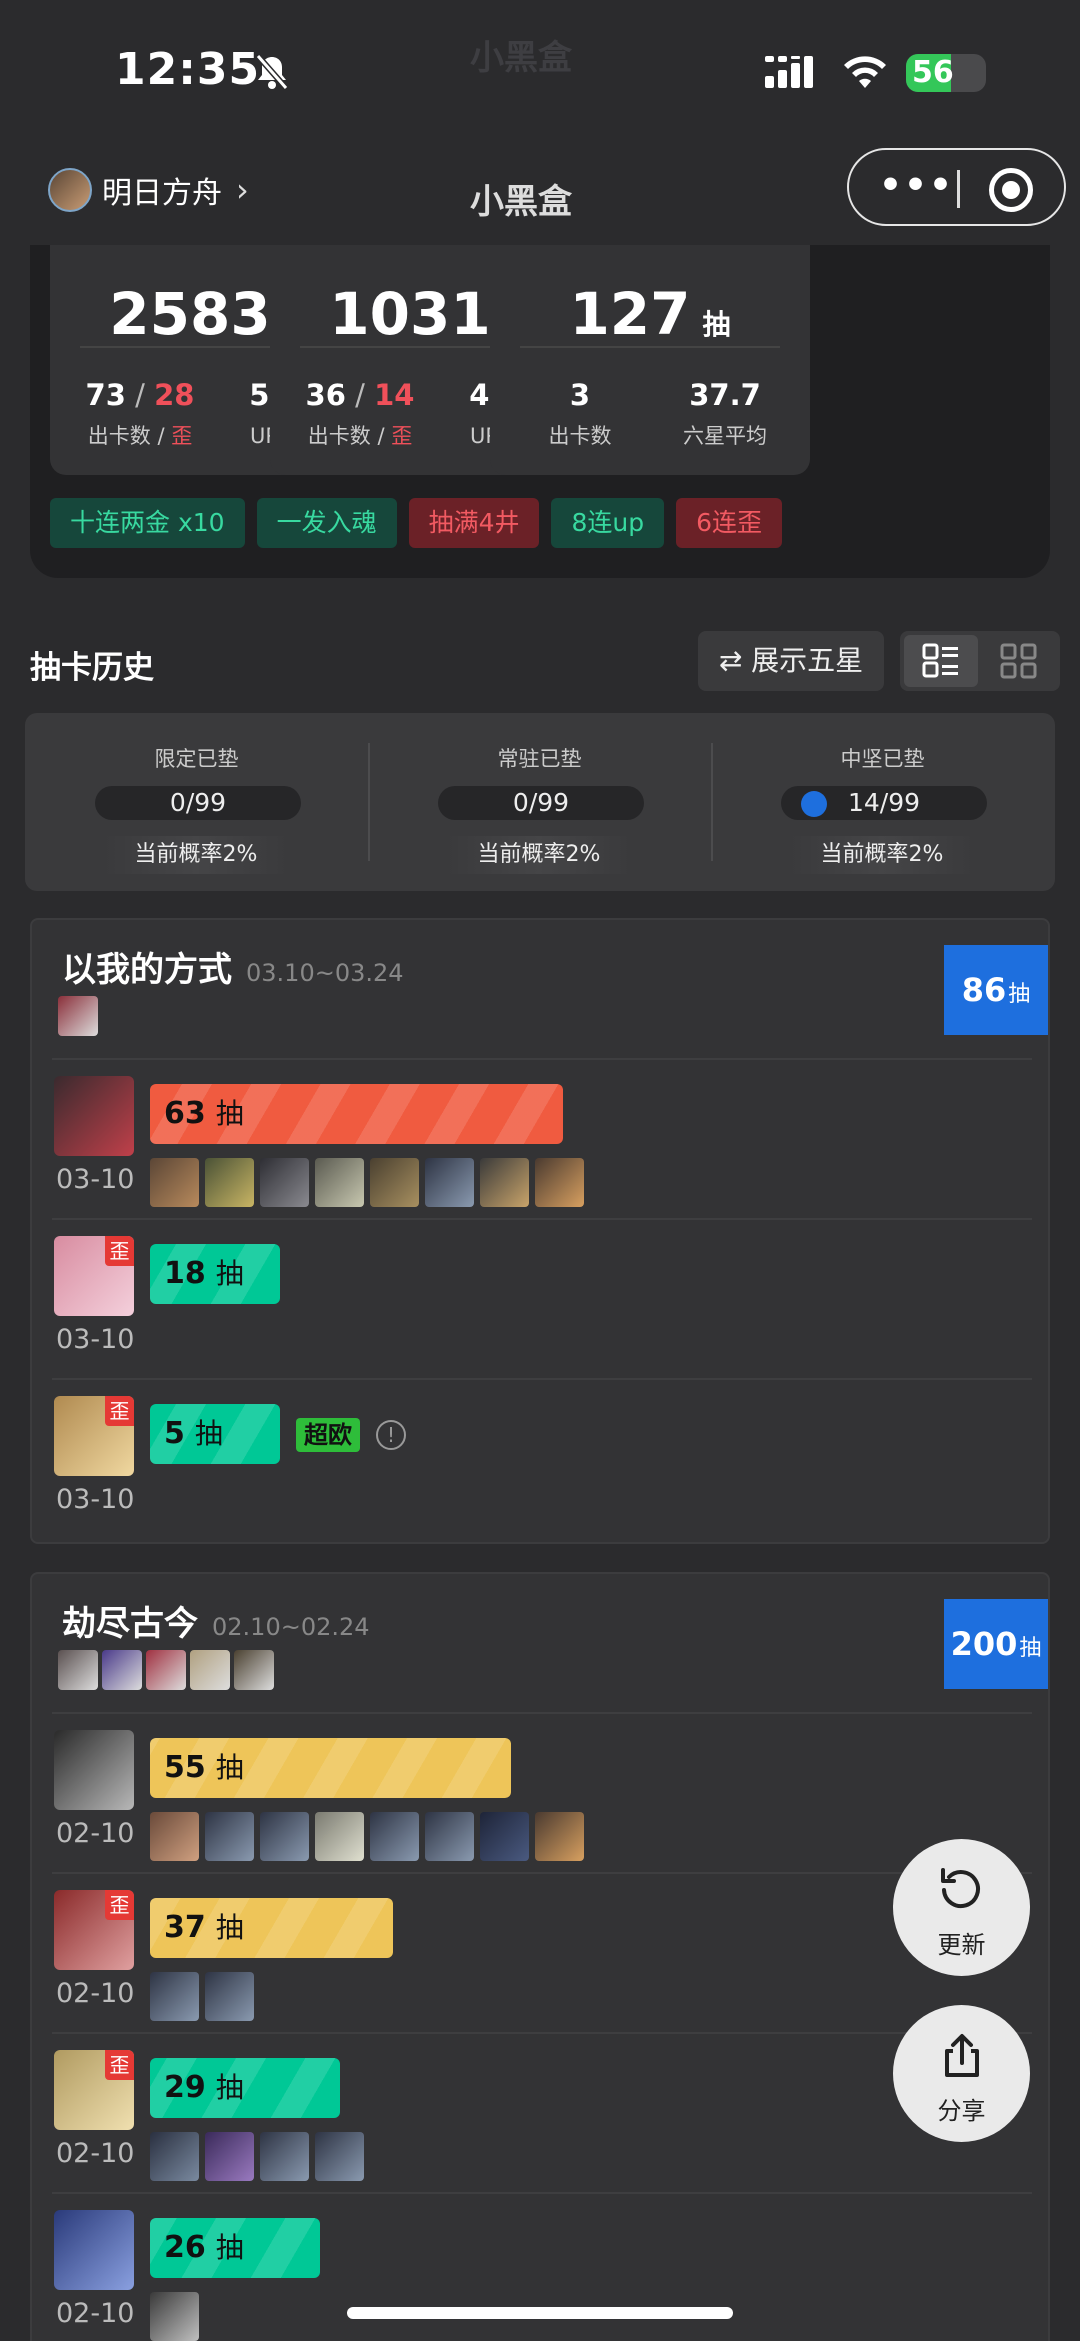  What do you see at coordinates (185, 2247) in the screenshot?
I see `pull-count-value: 26` at bounding box center [185, 2247].